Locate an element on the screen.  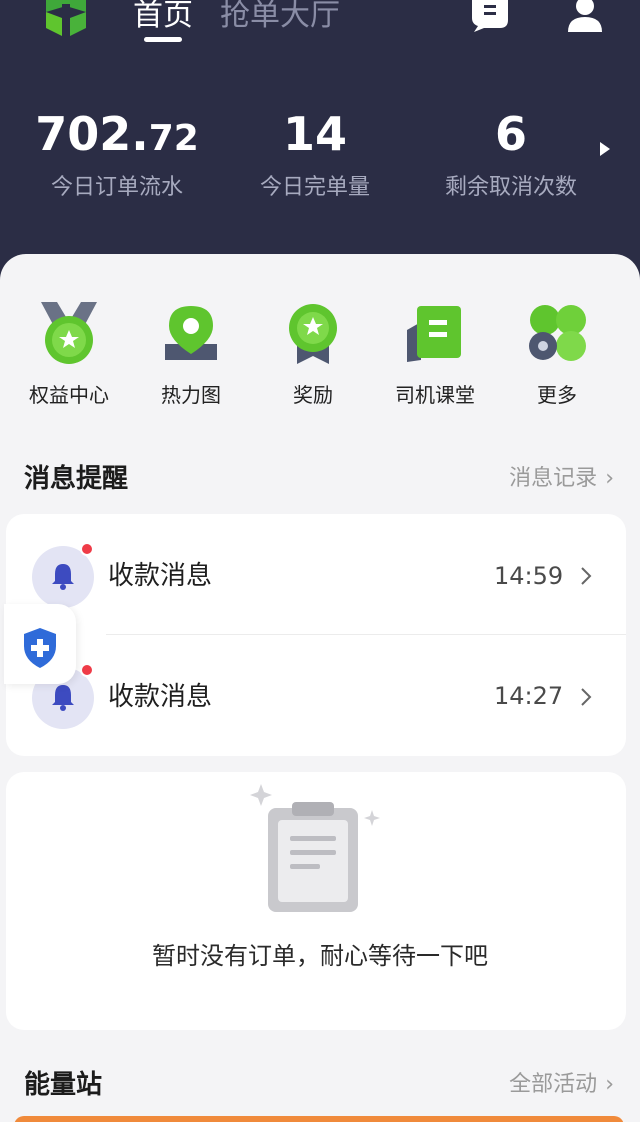
quick-action-label: 奖励 is located at coordinates (313, 395).